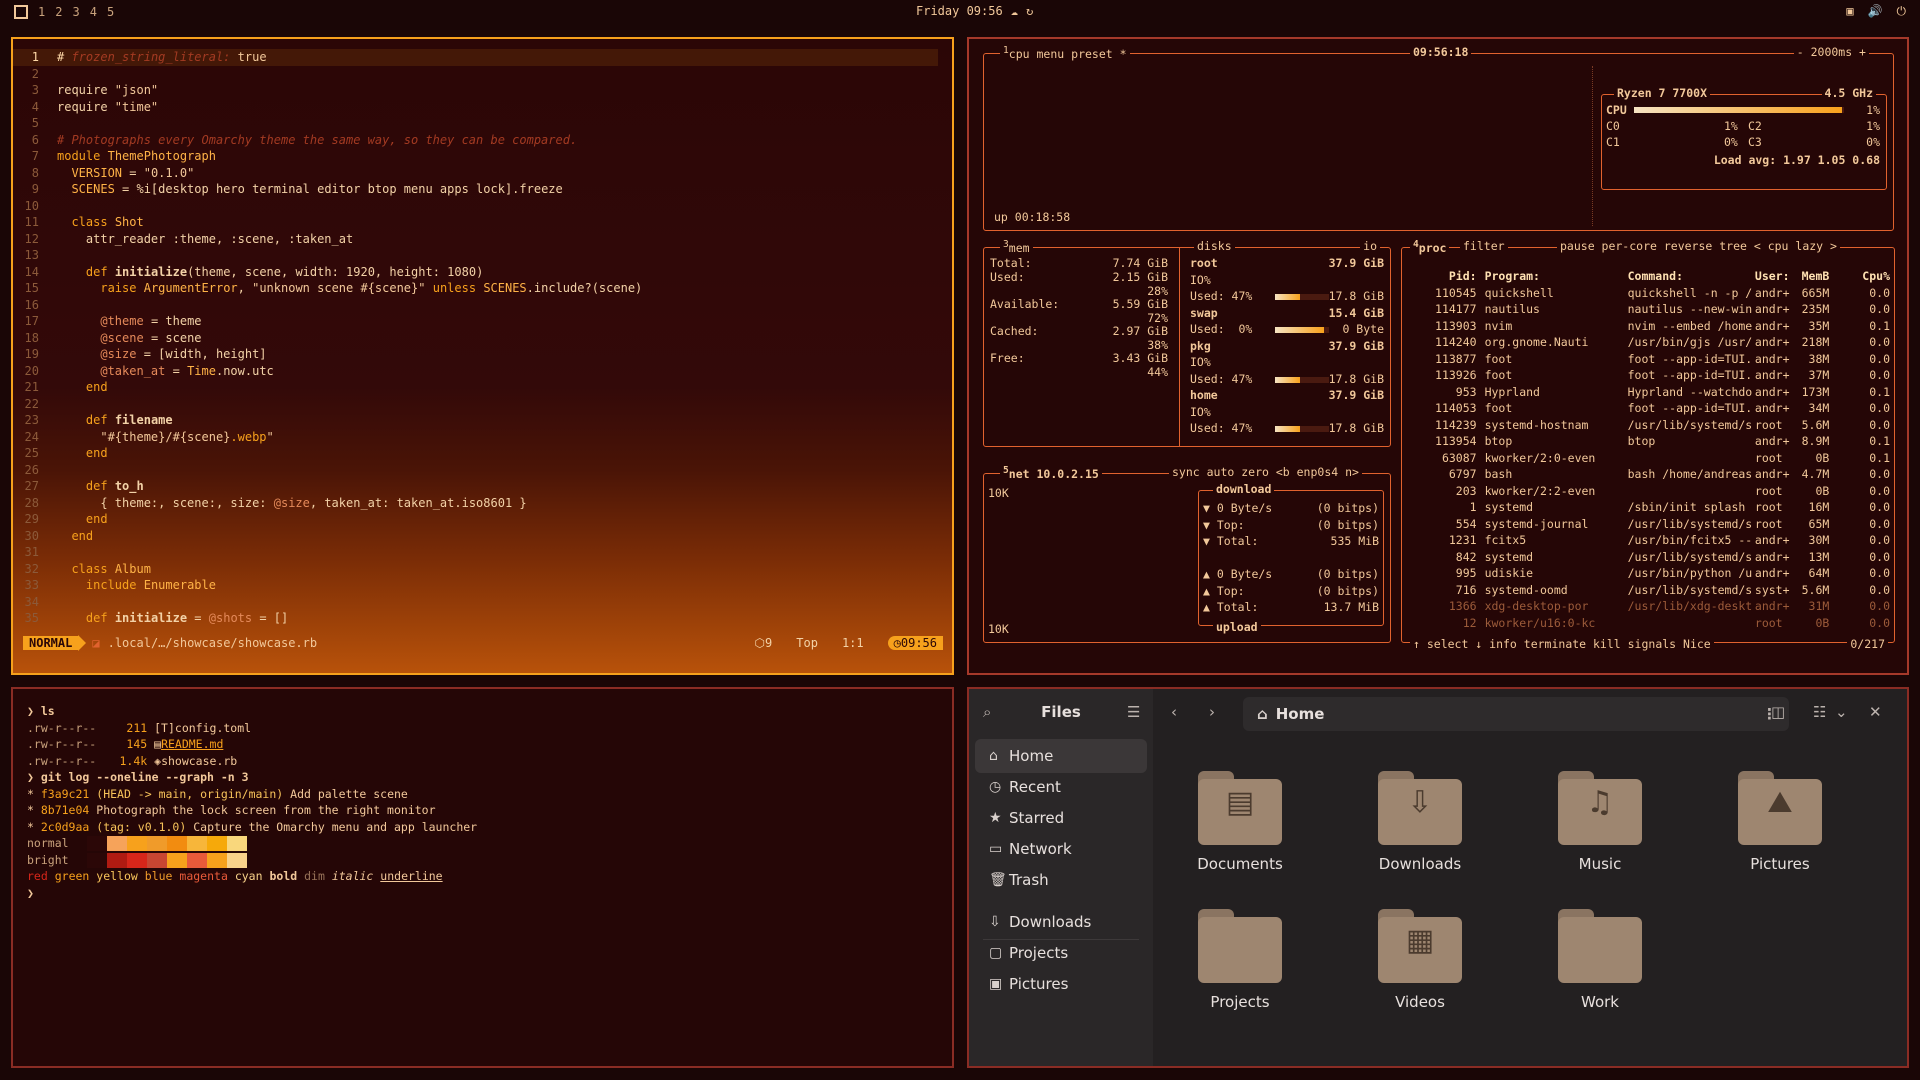 Image resolution: width=1920 pixels, height=1080 pixels. Describe the element at coordinates (1875, 712) in the screenshot. I see `close-icon: ✕` at that location.